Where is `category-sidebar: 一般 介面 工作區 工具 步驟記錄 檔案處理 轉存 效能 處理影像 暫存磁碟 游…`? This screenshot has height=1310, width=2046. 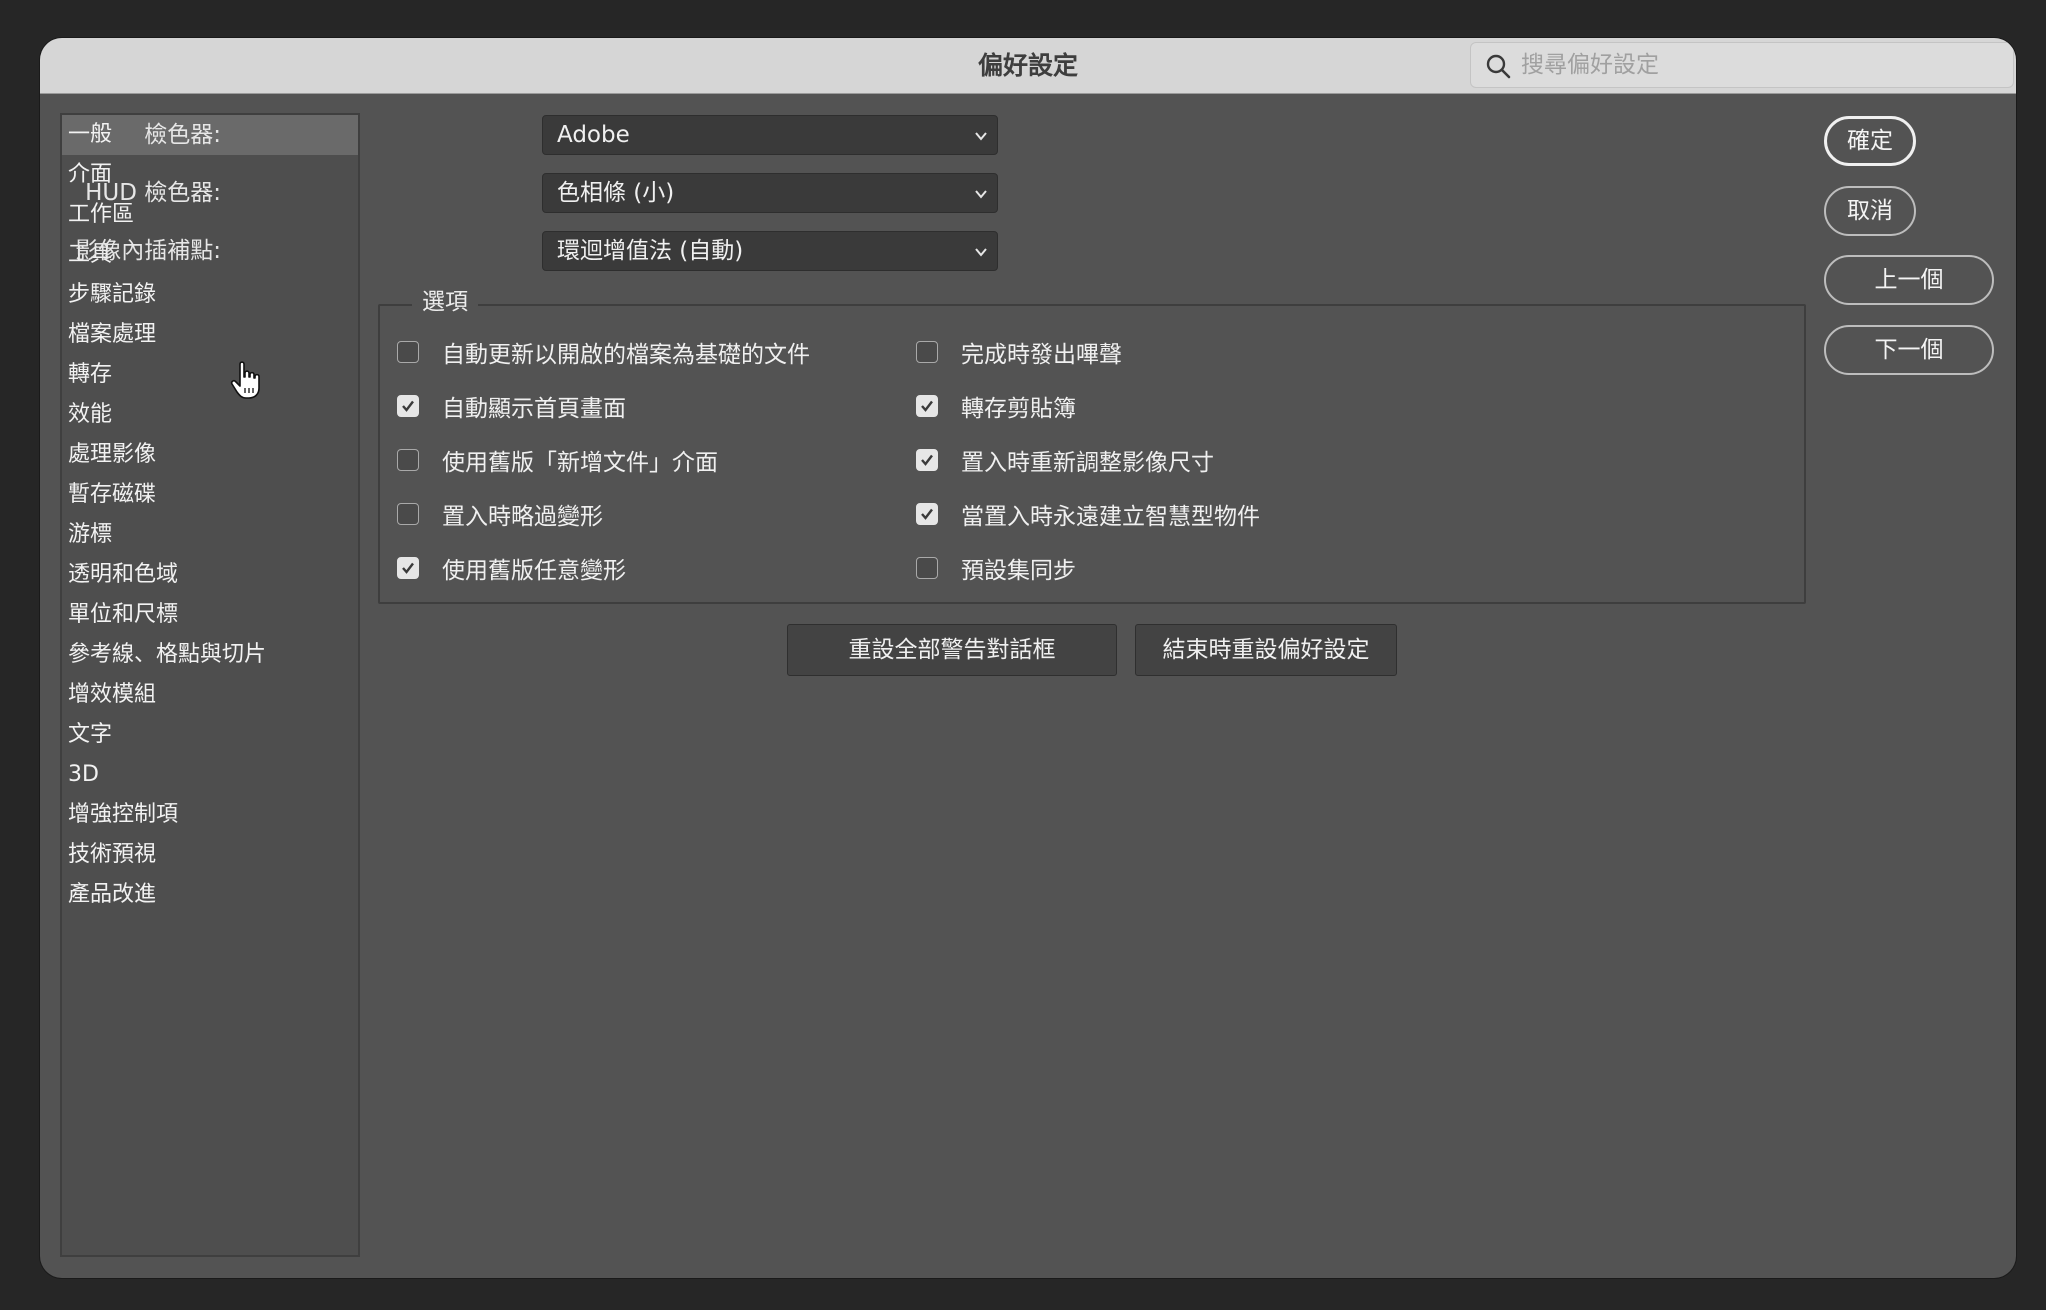 category-sidebar: 一般 介面 工作區 工具 步驟記錄 檔案處理 轉存 效能 處理影像 暫存磁碟 游… is located at coordinates (210, 685).